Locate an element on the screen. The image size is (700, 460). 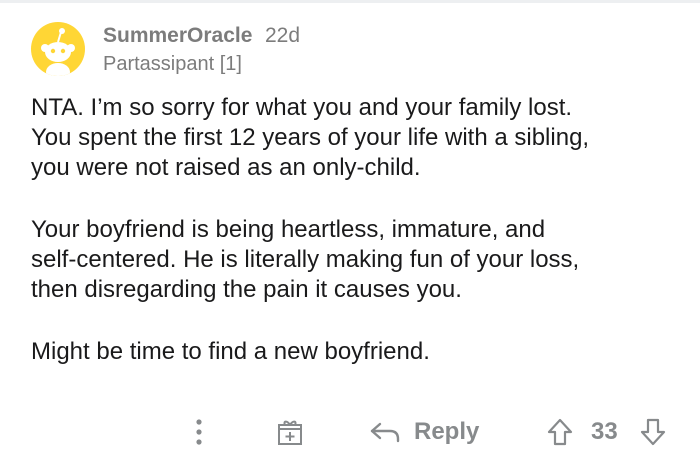
top-divider is located at coordinates (350, 1).